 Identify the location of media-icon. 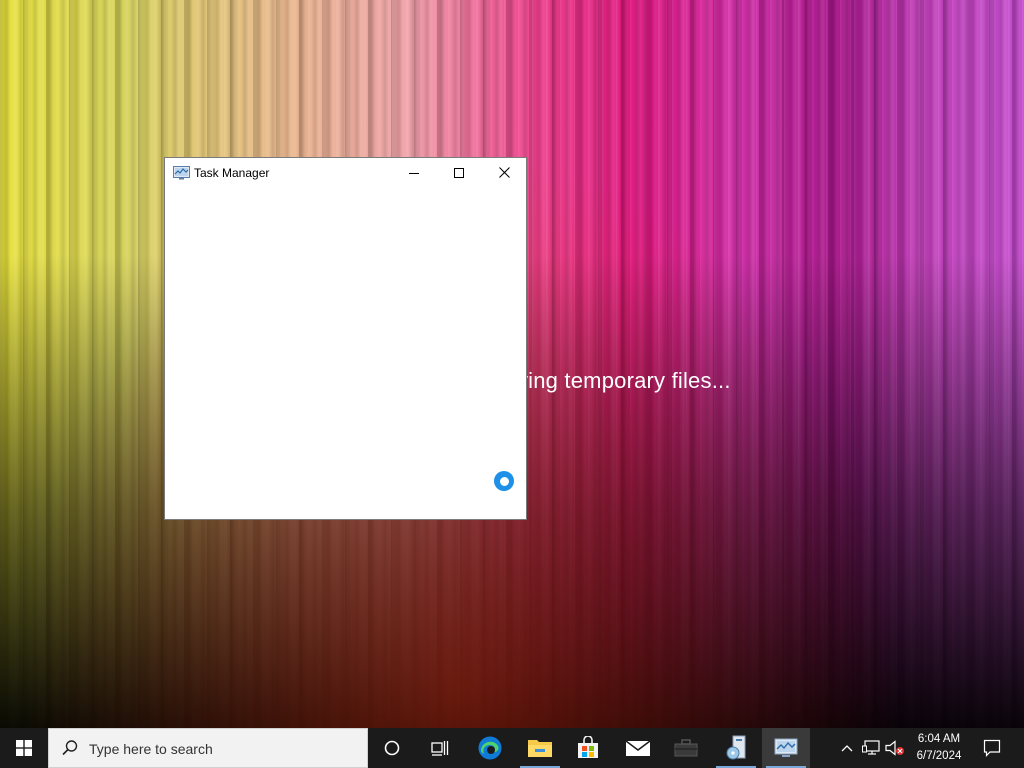
(736, 747).